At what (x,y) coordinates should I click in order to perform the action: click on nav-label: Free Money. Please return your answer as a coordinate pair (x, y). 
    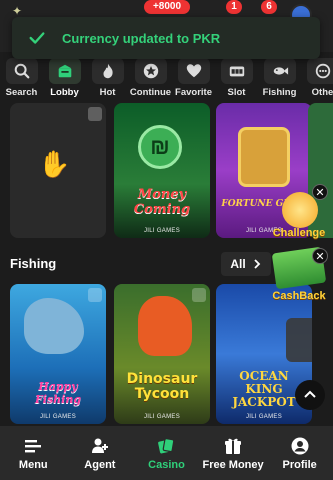
    Looking at the image, I should click on (233, 464).